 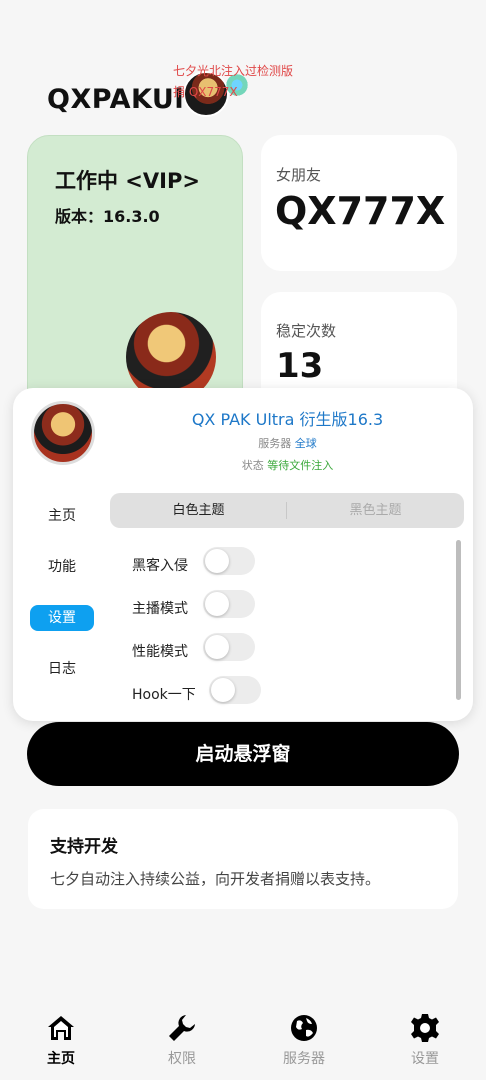 What do you see at coordinates (287, 419) in the screenshot?
I see `floating-window-title: QX PAK Ultra 衍生版16.3` at bounding box center [287, 419].